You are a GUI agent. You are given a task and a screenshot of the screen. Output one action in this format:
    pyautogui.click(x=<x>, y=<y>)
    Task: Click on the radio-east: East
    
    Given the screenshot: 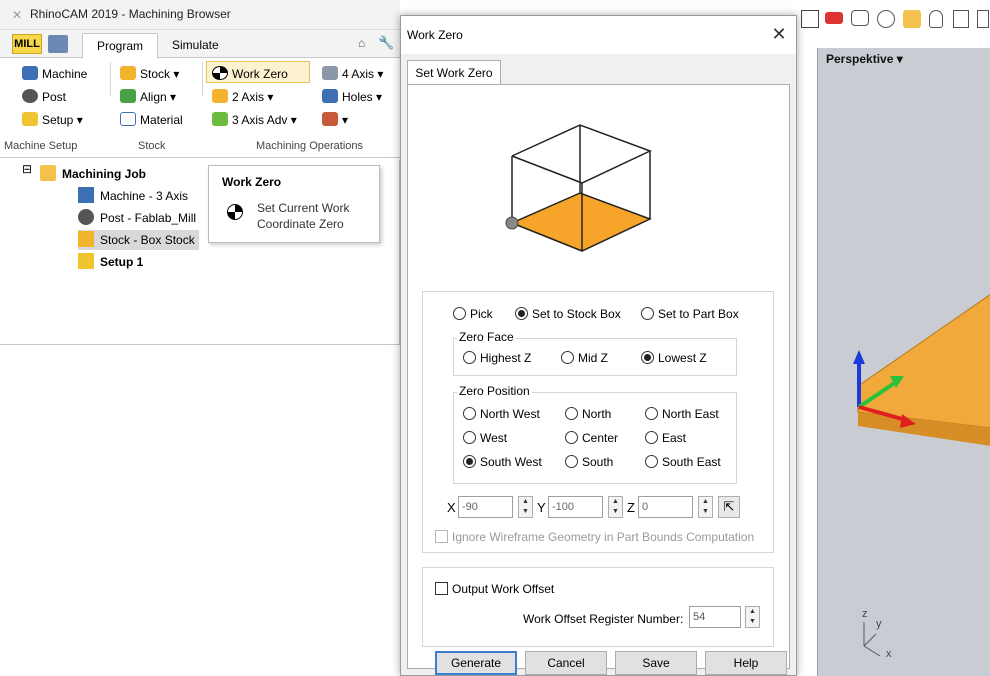 What is the action you would take?
    pyautogui.click(x=665, y=438)
    